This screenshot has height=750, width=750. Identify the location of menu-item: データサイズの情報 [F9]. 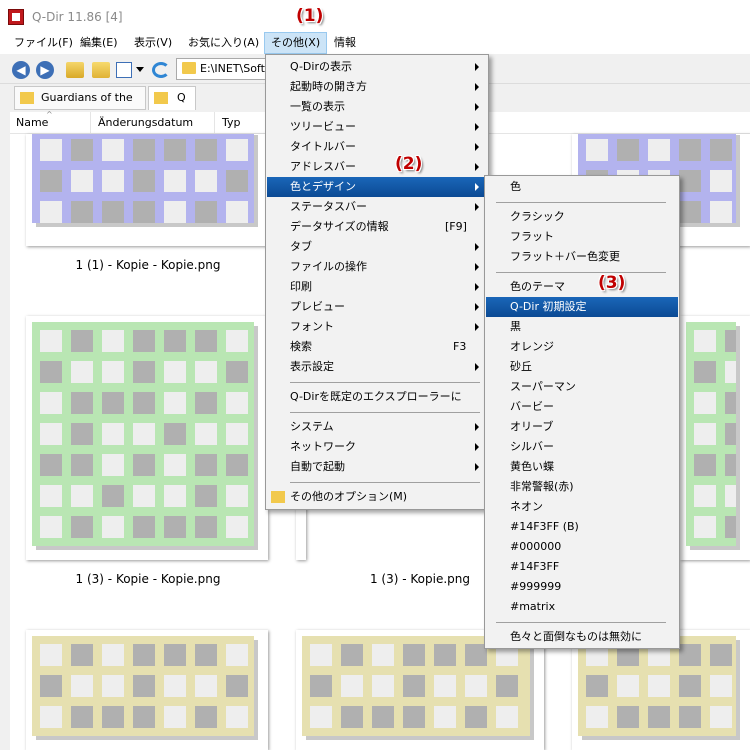
(377, 227).